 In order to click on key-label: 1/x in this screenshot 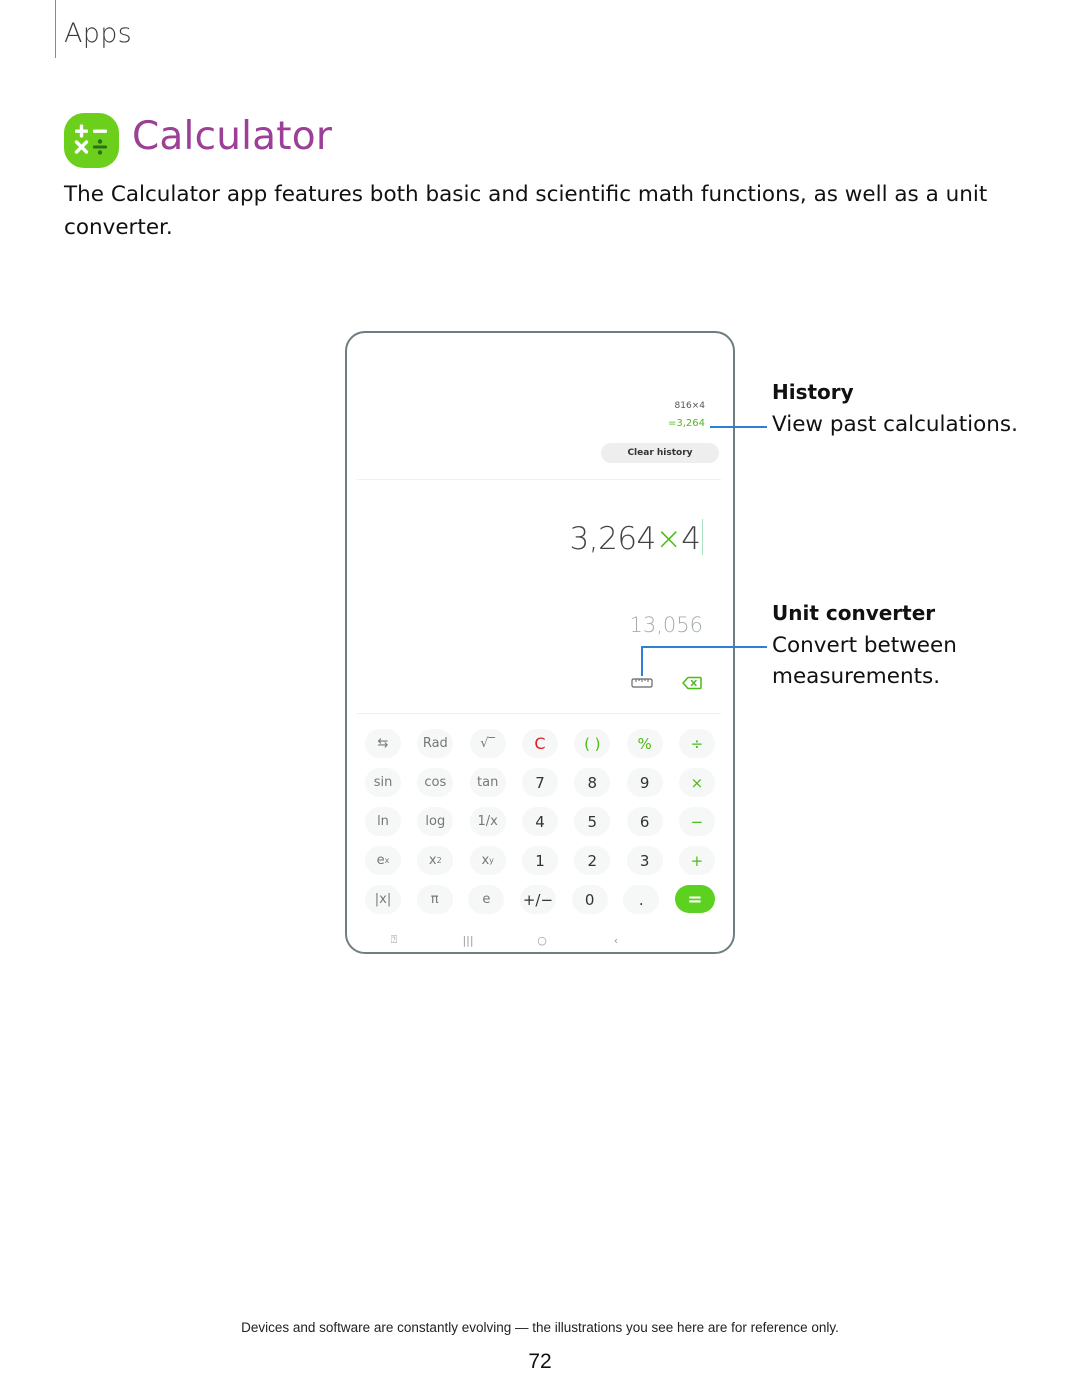, I will do `click(487, 821)`.